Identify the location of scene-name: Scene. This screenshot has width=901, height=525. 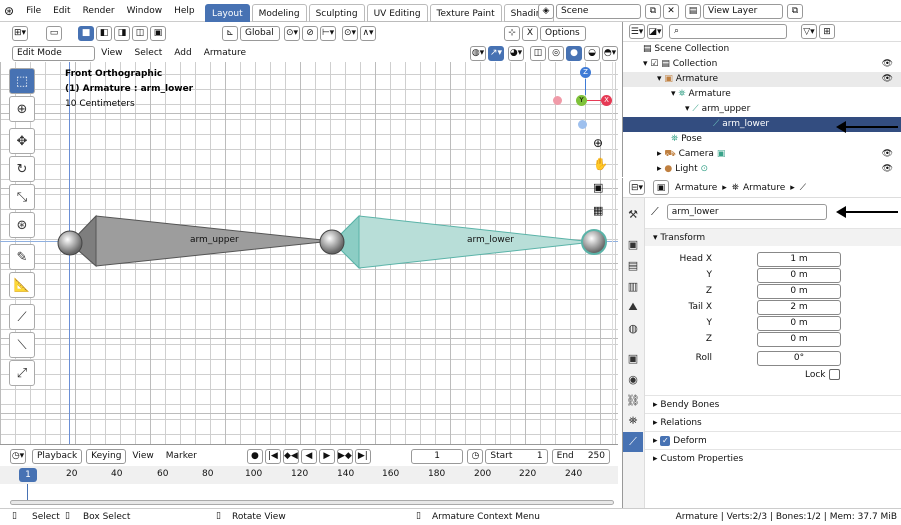
(598, 11).